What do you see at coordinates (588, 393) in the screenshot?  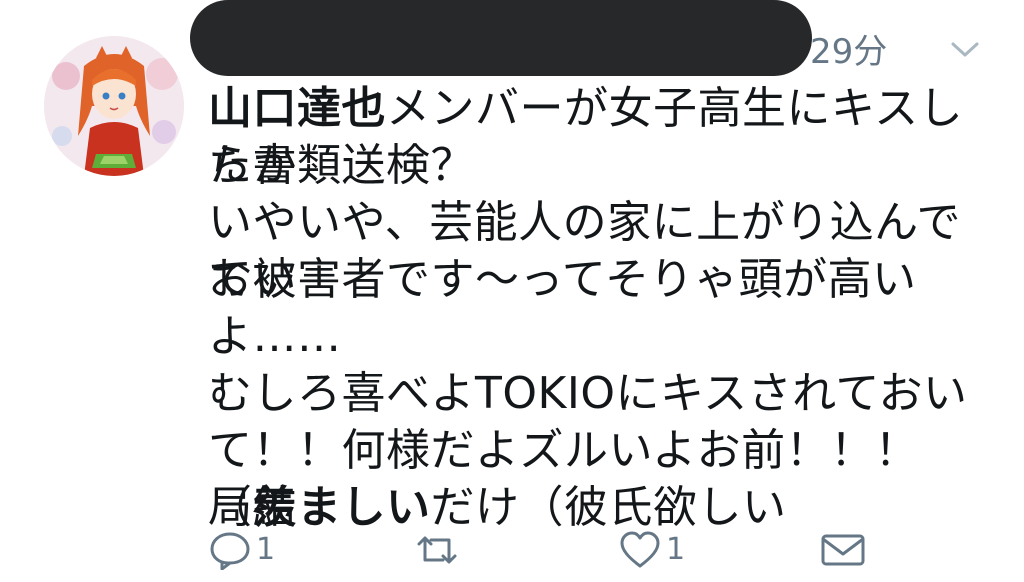 I see `tweet-text-segment: むしろ喜べよTOKIOにキスされておい` at bounding box center [588, 393].